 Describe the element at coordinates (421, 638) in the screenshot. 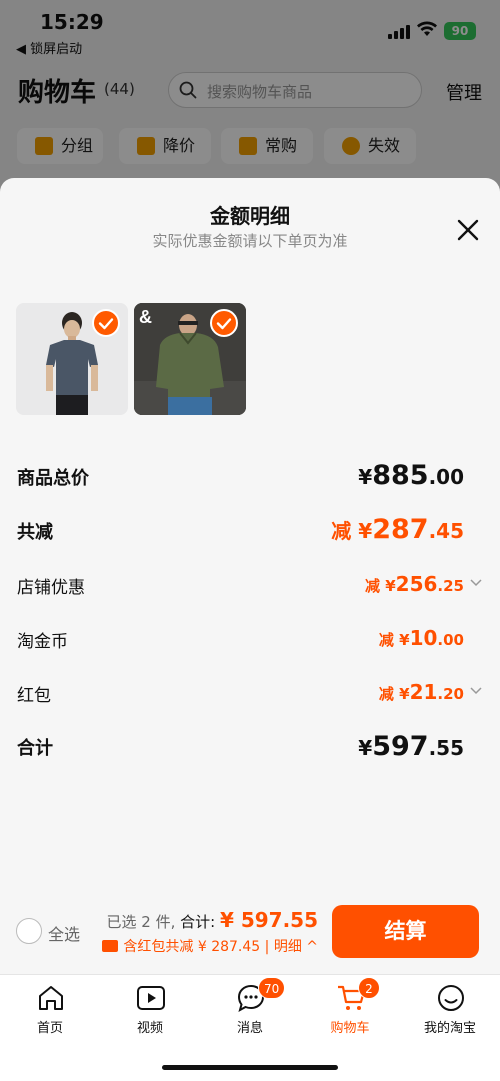

I see `taojinbi-value: 减 ¥10.00` at that location.